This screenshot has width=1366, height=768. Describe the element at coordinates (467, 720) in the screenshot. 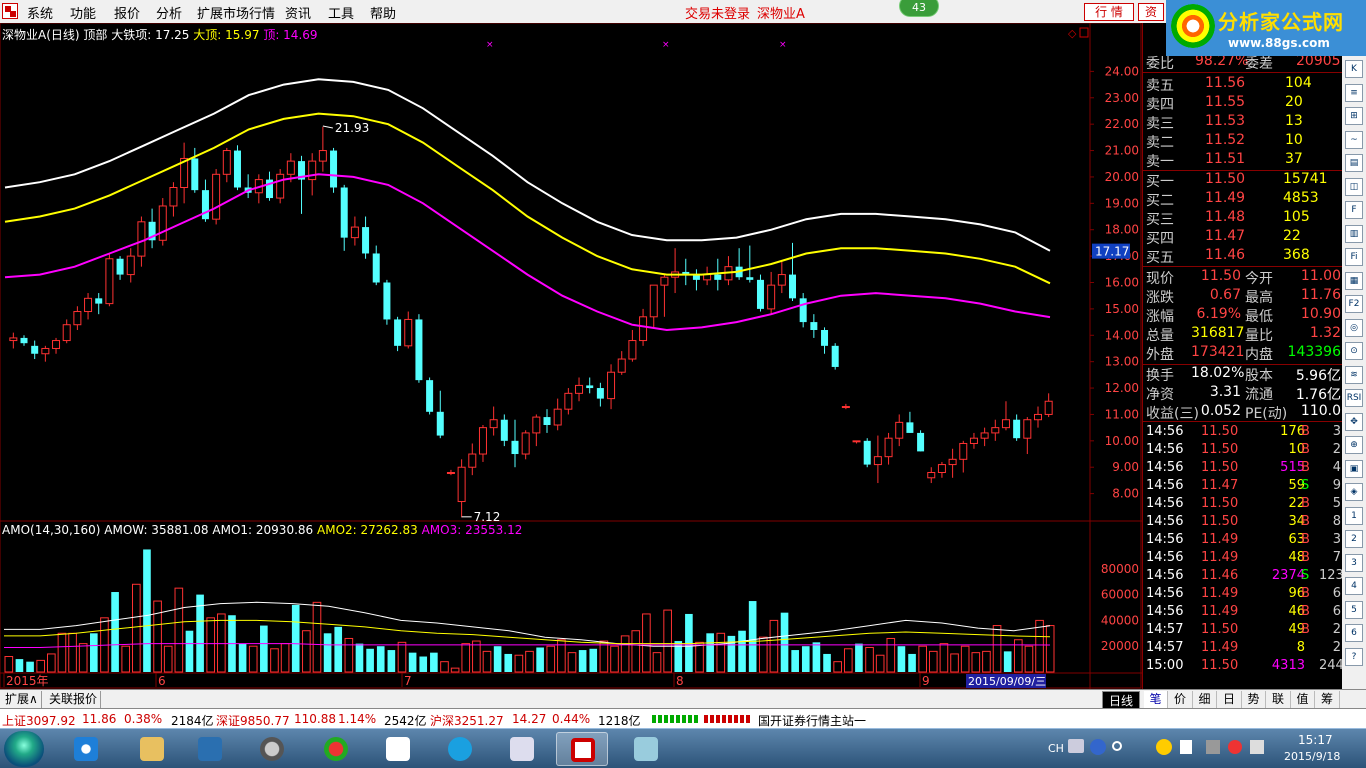

I see `hs-index: 沪深3251.27` at that location.